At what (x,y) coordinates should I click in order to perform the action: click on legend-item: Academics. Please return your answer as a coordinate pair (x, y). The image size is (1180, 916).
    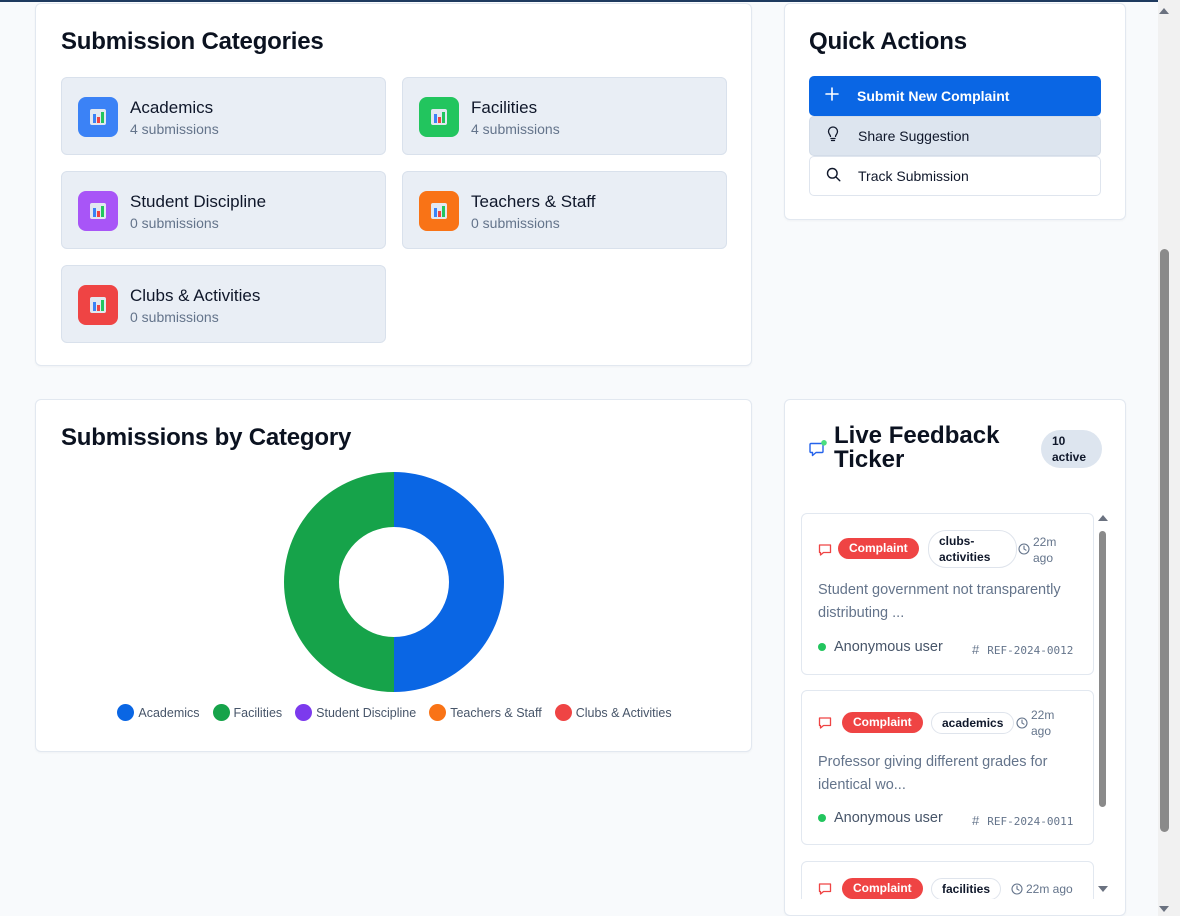
    Looking at the image, I should click on (158, 712).